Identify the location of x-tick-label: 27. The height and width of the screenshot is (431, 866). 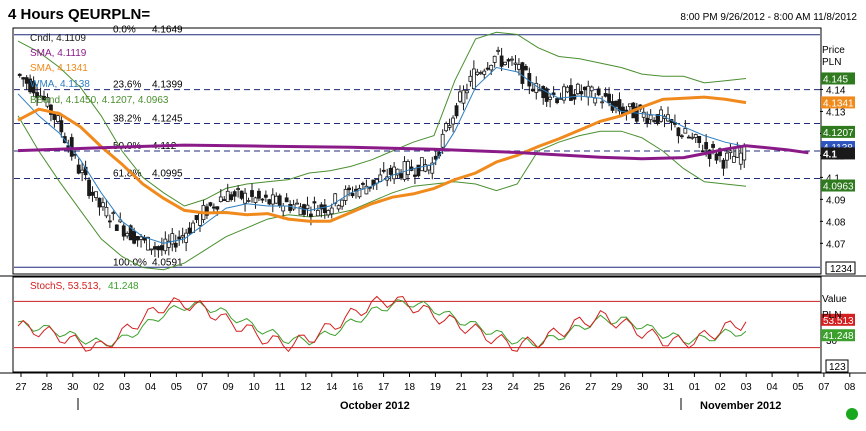
(591, 387).